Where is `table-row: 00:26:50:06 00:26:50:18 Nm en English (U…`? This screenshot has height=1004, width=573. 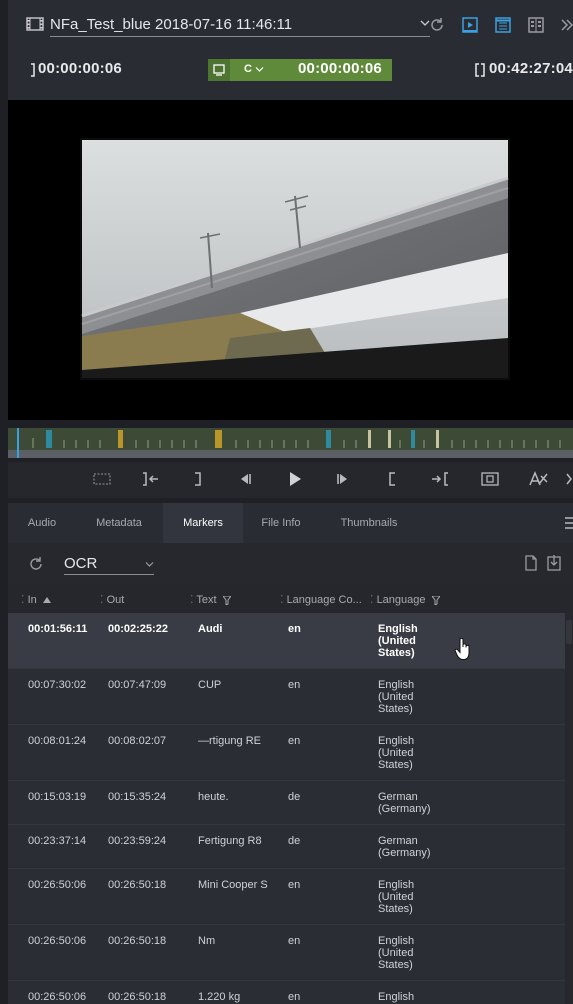
table-row: 00:26:50:06 00:26:50:18 Nm en English (U… is located at coordinates (286, 953).